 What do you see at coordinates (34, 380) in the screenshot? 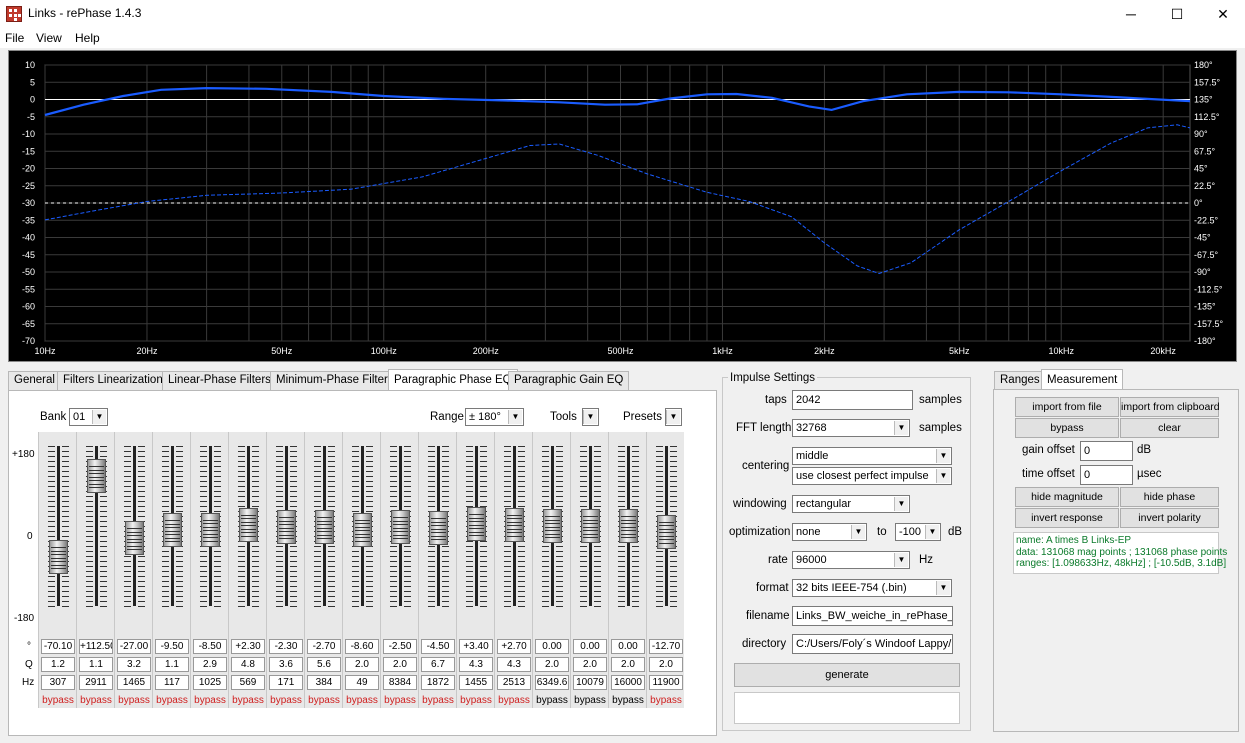
I see `tab-general: General` at bounding box center [34, 380].